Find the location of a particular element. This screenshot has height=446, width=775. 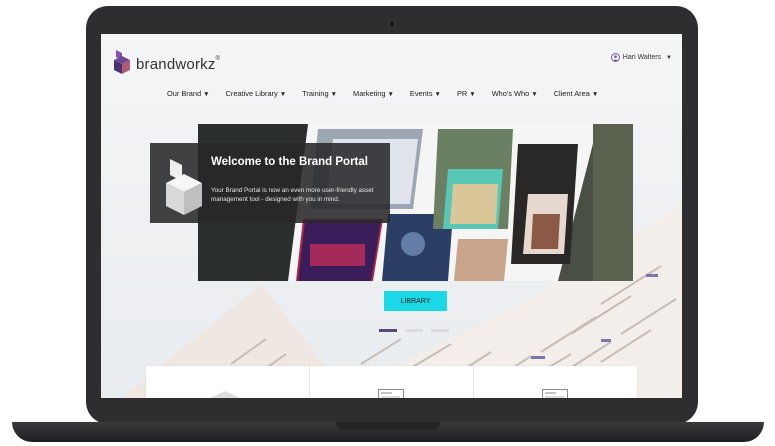

nav-item-whos-who: Who's Who ▼ is located at coordinates (515, 93).